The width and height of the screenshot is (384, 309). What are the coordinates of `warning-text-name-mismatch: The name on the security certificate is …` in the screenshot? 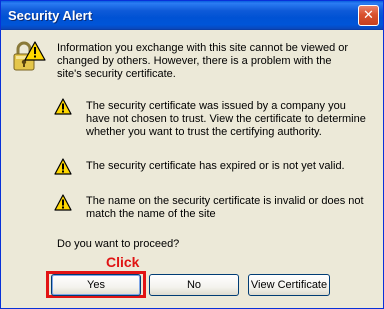 It's located at (225, 207).